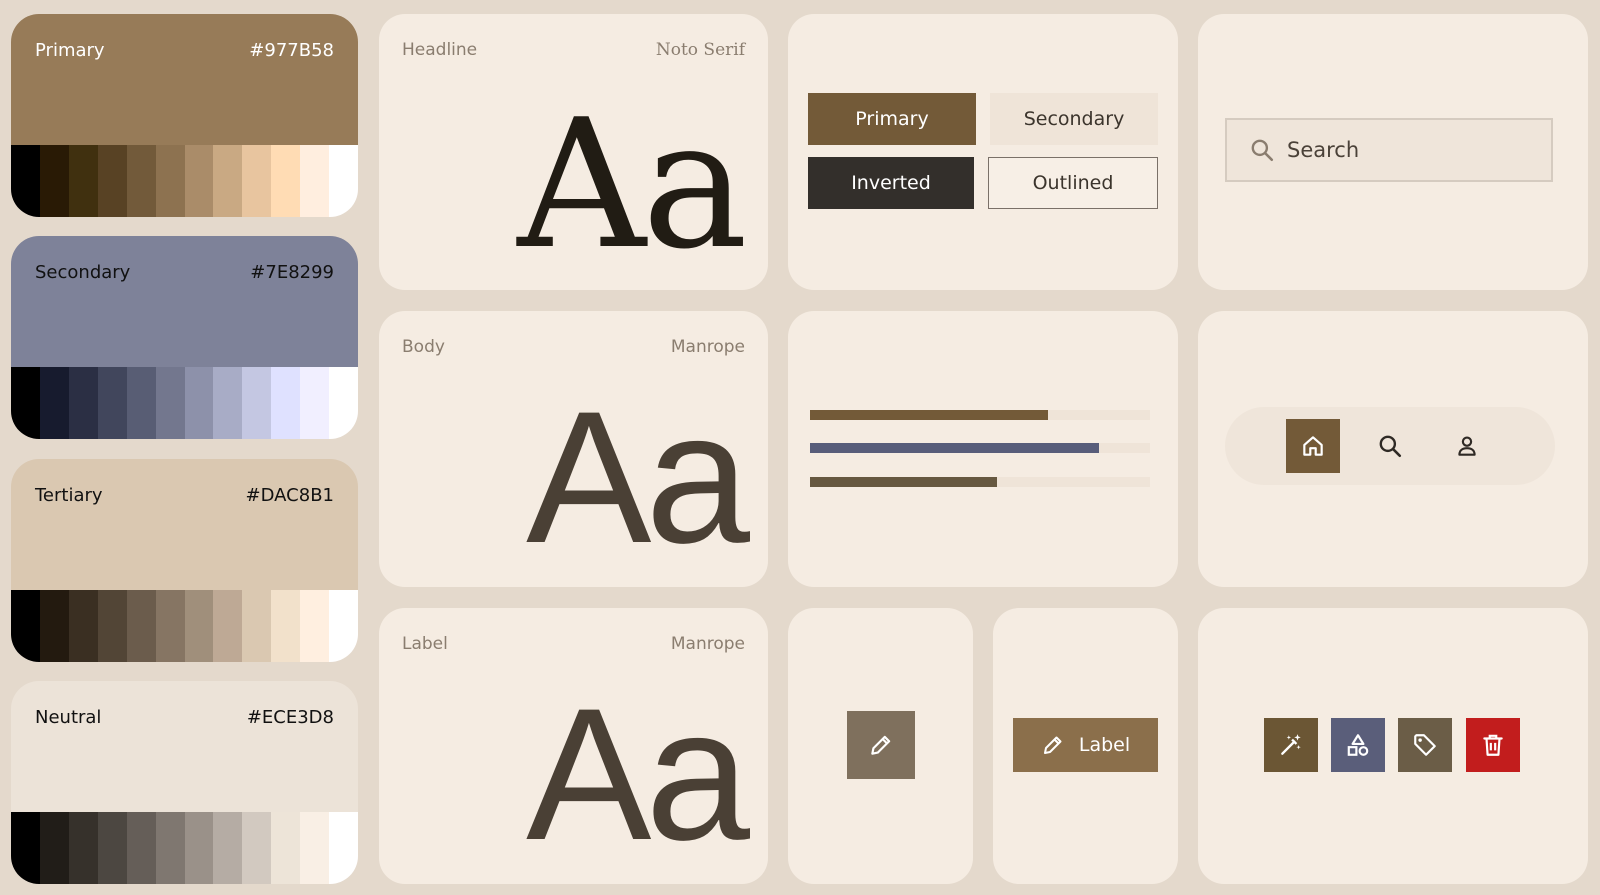 This screenshot has height=895, width=1600. I want to click on nav-item-search, so click(1390, 446).